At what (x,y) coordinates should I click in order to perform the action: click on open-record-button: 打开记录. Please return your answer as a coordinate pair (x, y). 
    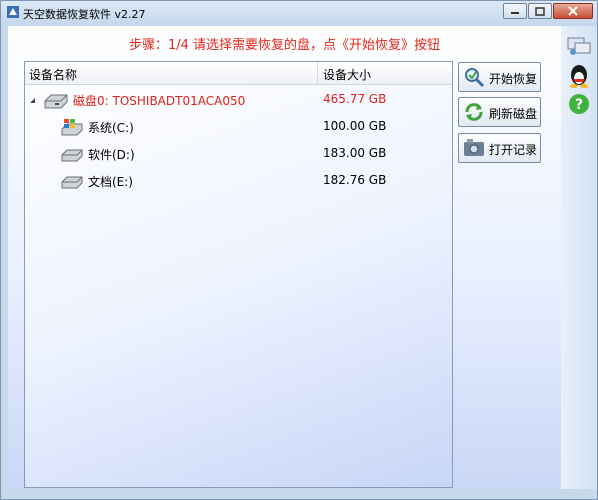
    Looking at the image, I should click on (499, 148).